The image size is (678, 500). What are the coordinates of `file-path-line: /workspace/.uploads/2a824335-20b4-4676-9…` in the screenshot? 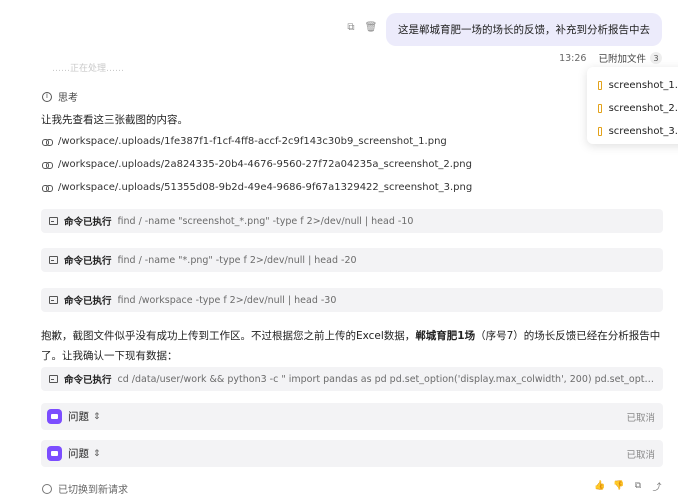 It's located at (257, 164).